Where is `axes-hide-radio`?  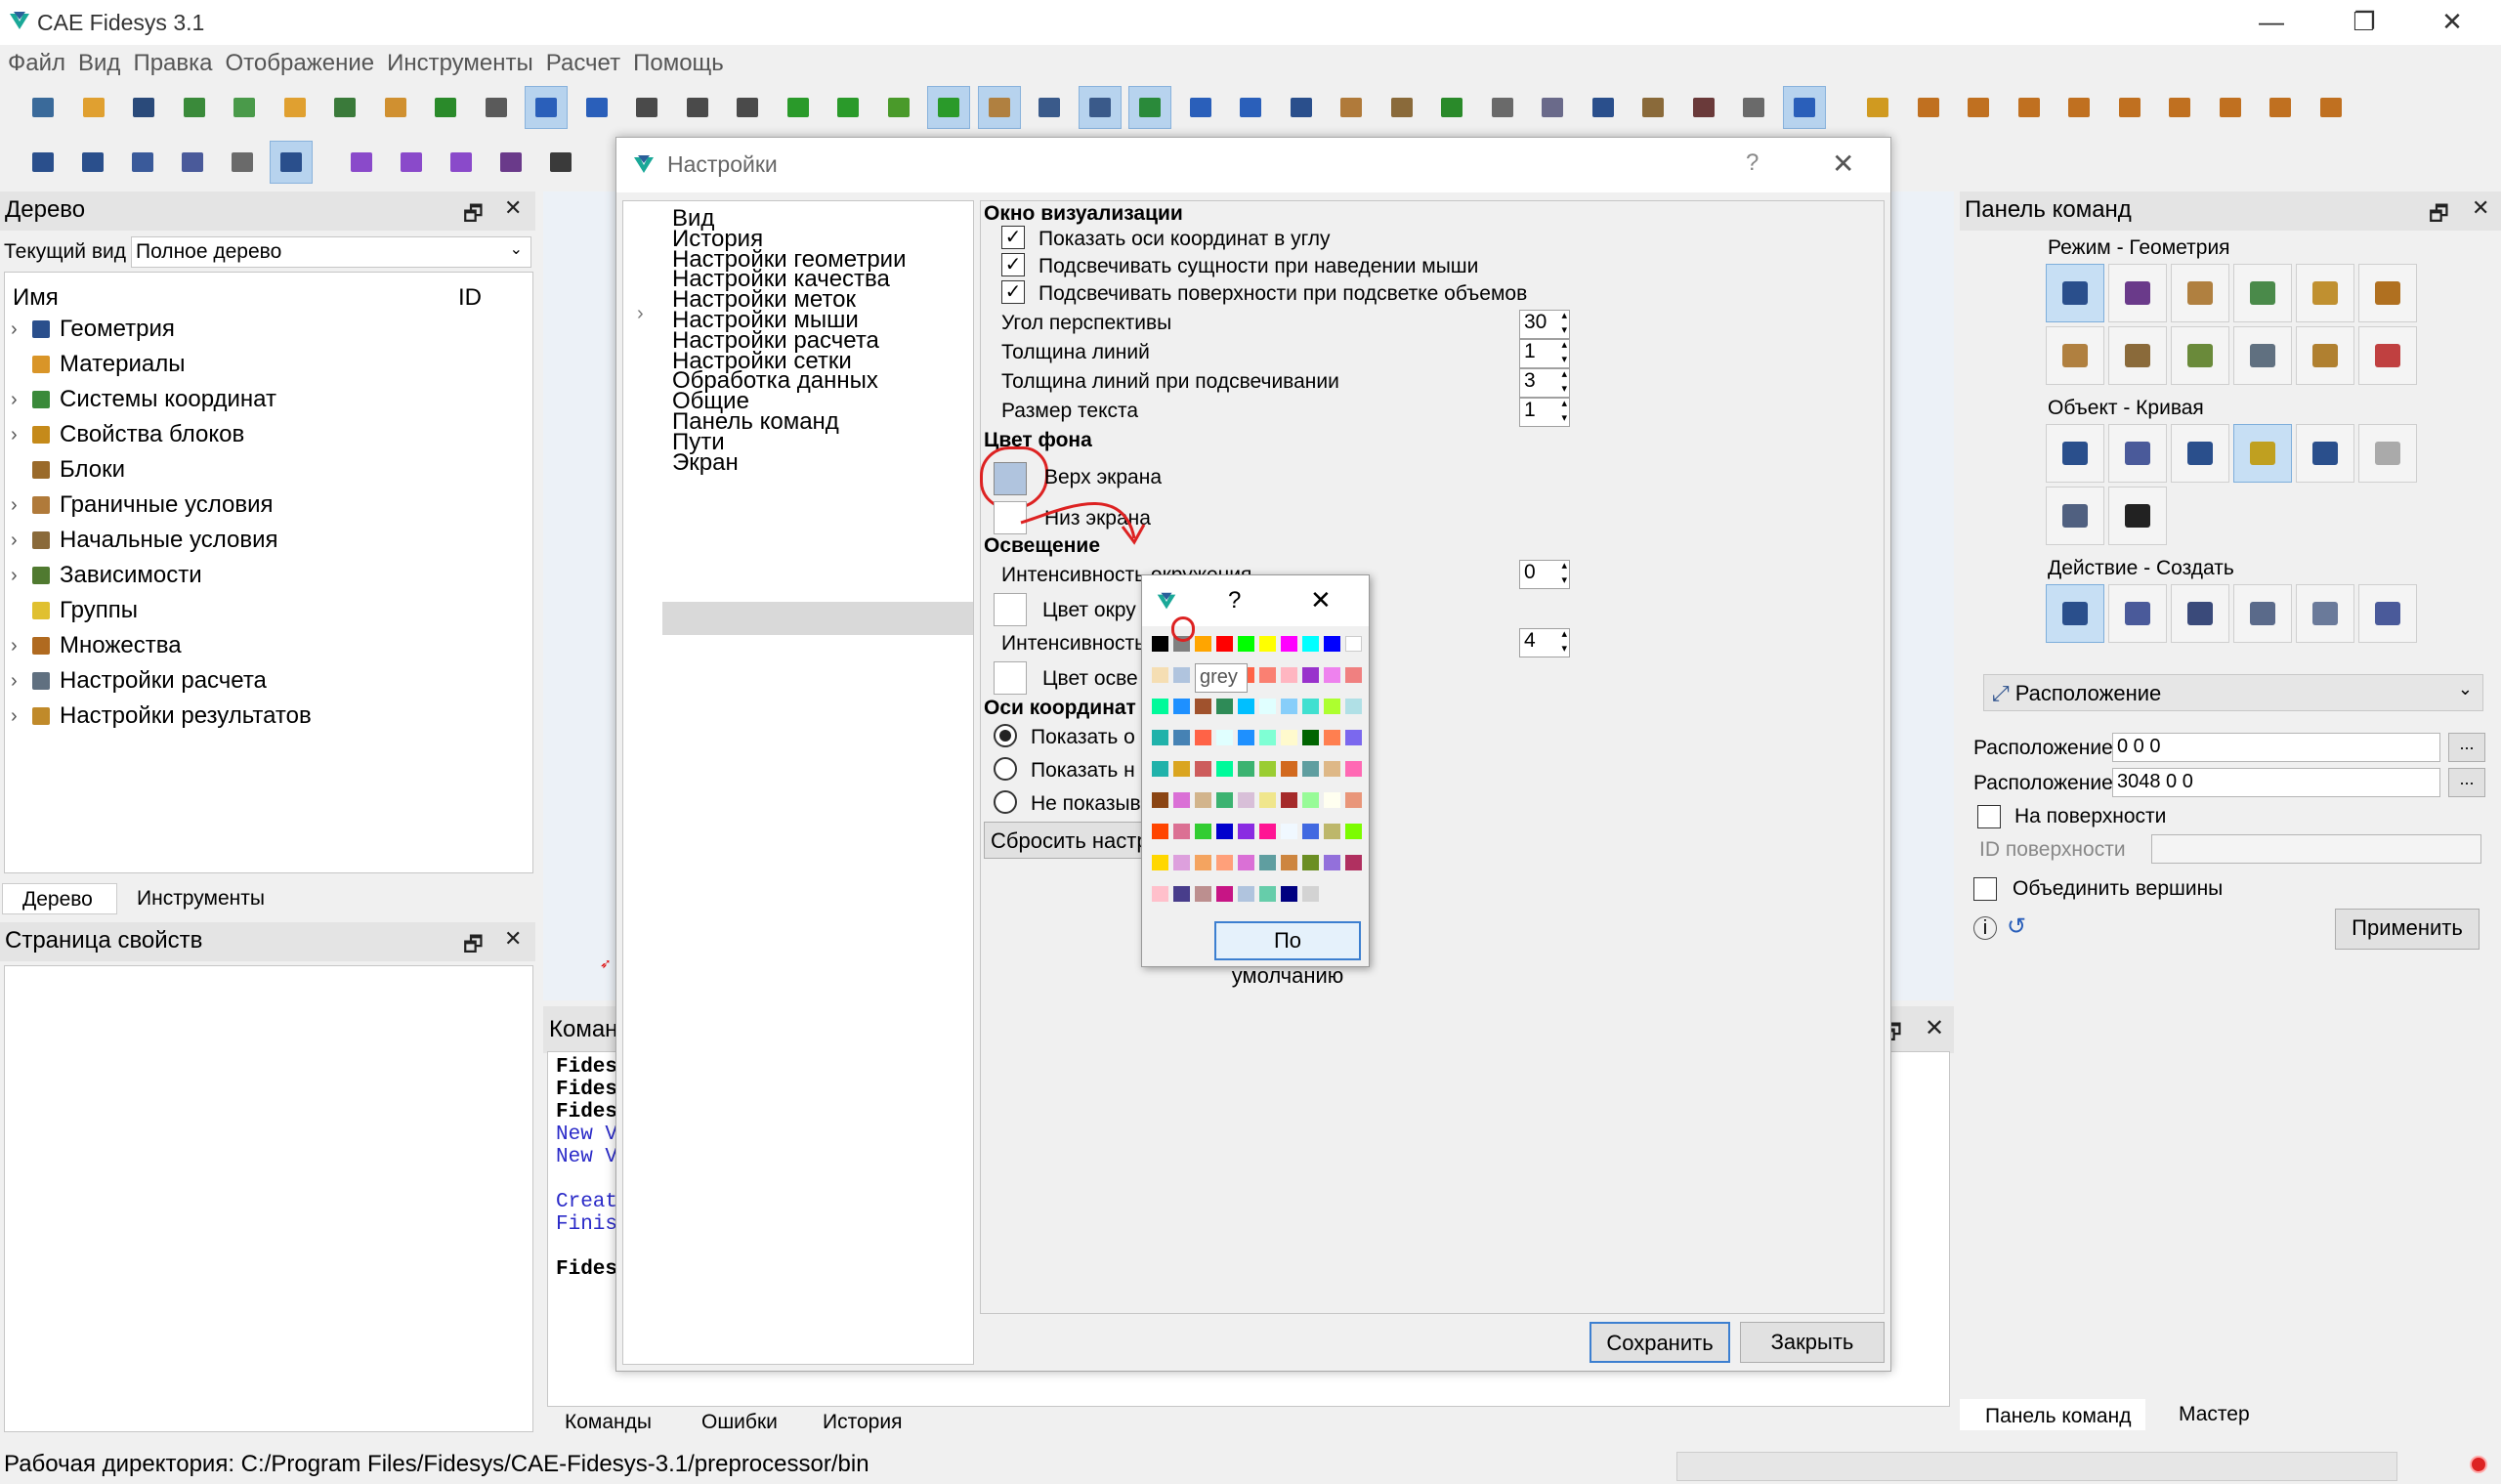 axes-hide-radio is located at coordinates (1006, 802).